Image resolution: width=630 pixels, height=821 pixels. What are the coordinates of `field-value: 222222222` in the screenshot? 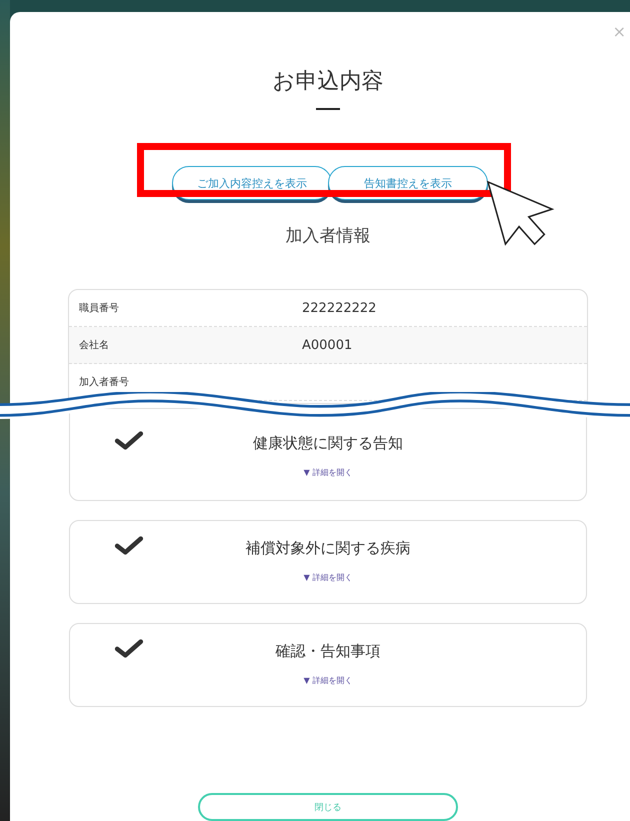 It's located at (339, 308).